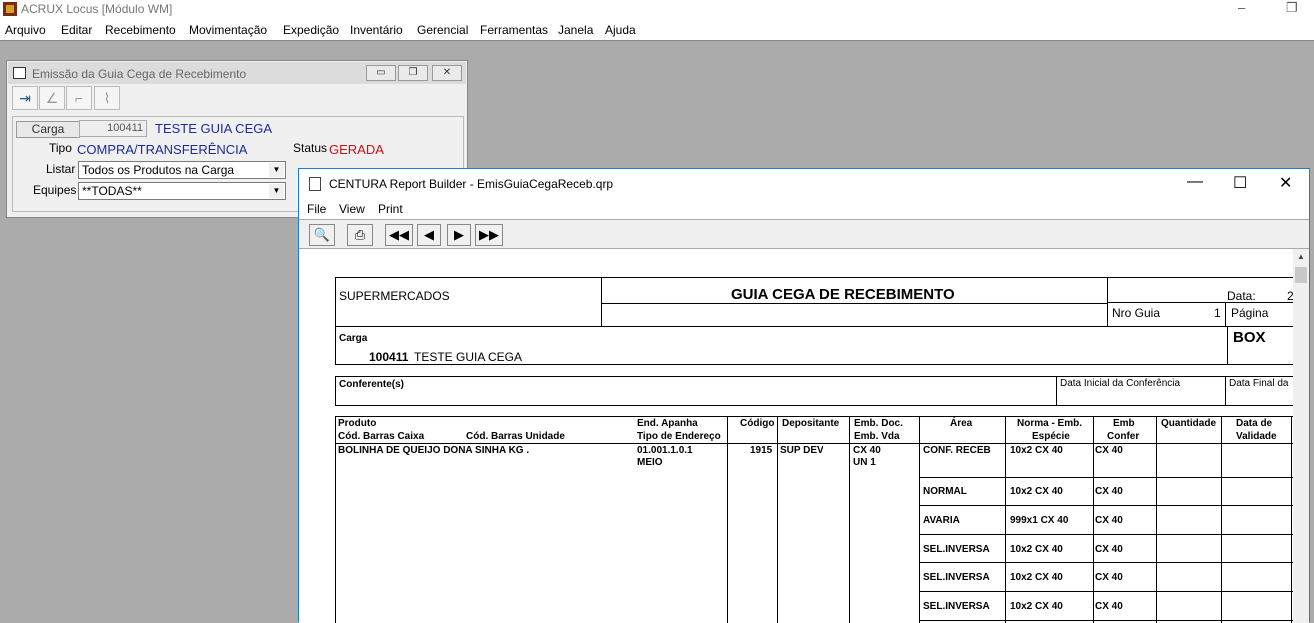 The image size is (1314, 623). Describe the element at coordinates (182, 191) in the screenshot. I see `equipes-select: **TODAS** ▼` at that location.